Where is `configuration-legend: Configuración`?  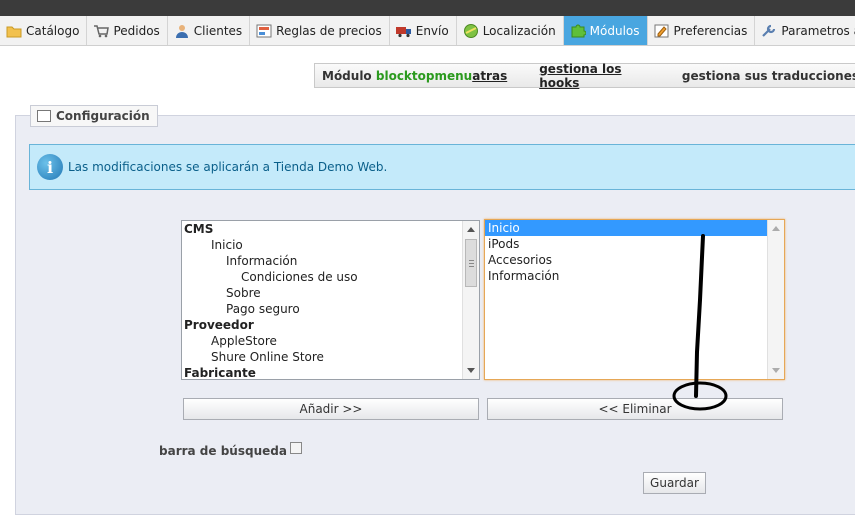
configuration-legend: Configuración is located at coordinates (94, 116).